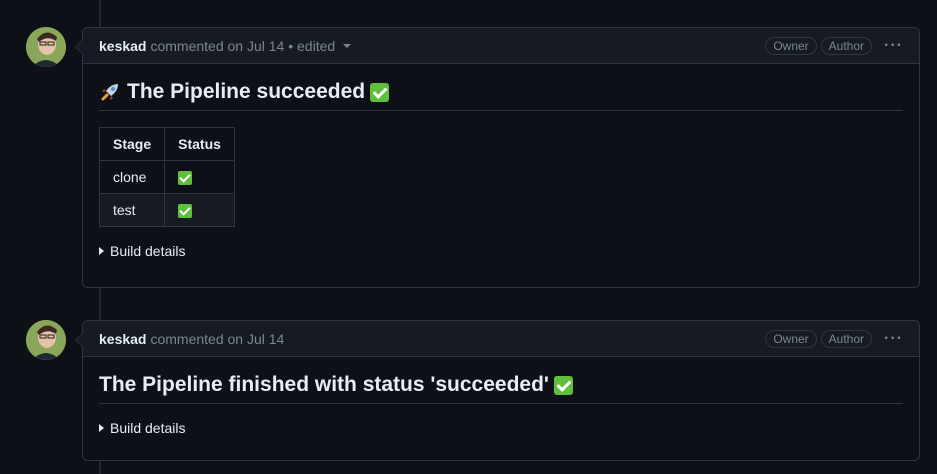 The image size is (937, 474). What do you see at coordinates (199, 144) in the screenshot?
I see `column-header-status: Status` at bounding box center [199, 144].